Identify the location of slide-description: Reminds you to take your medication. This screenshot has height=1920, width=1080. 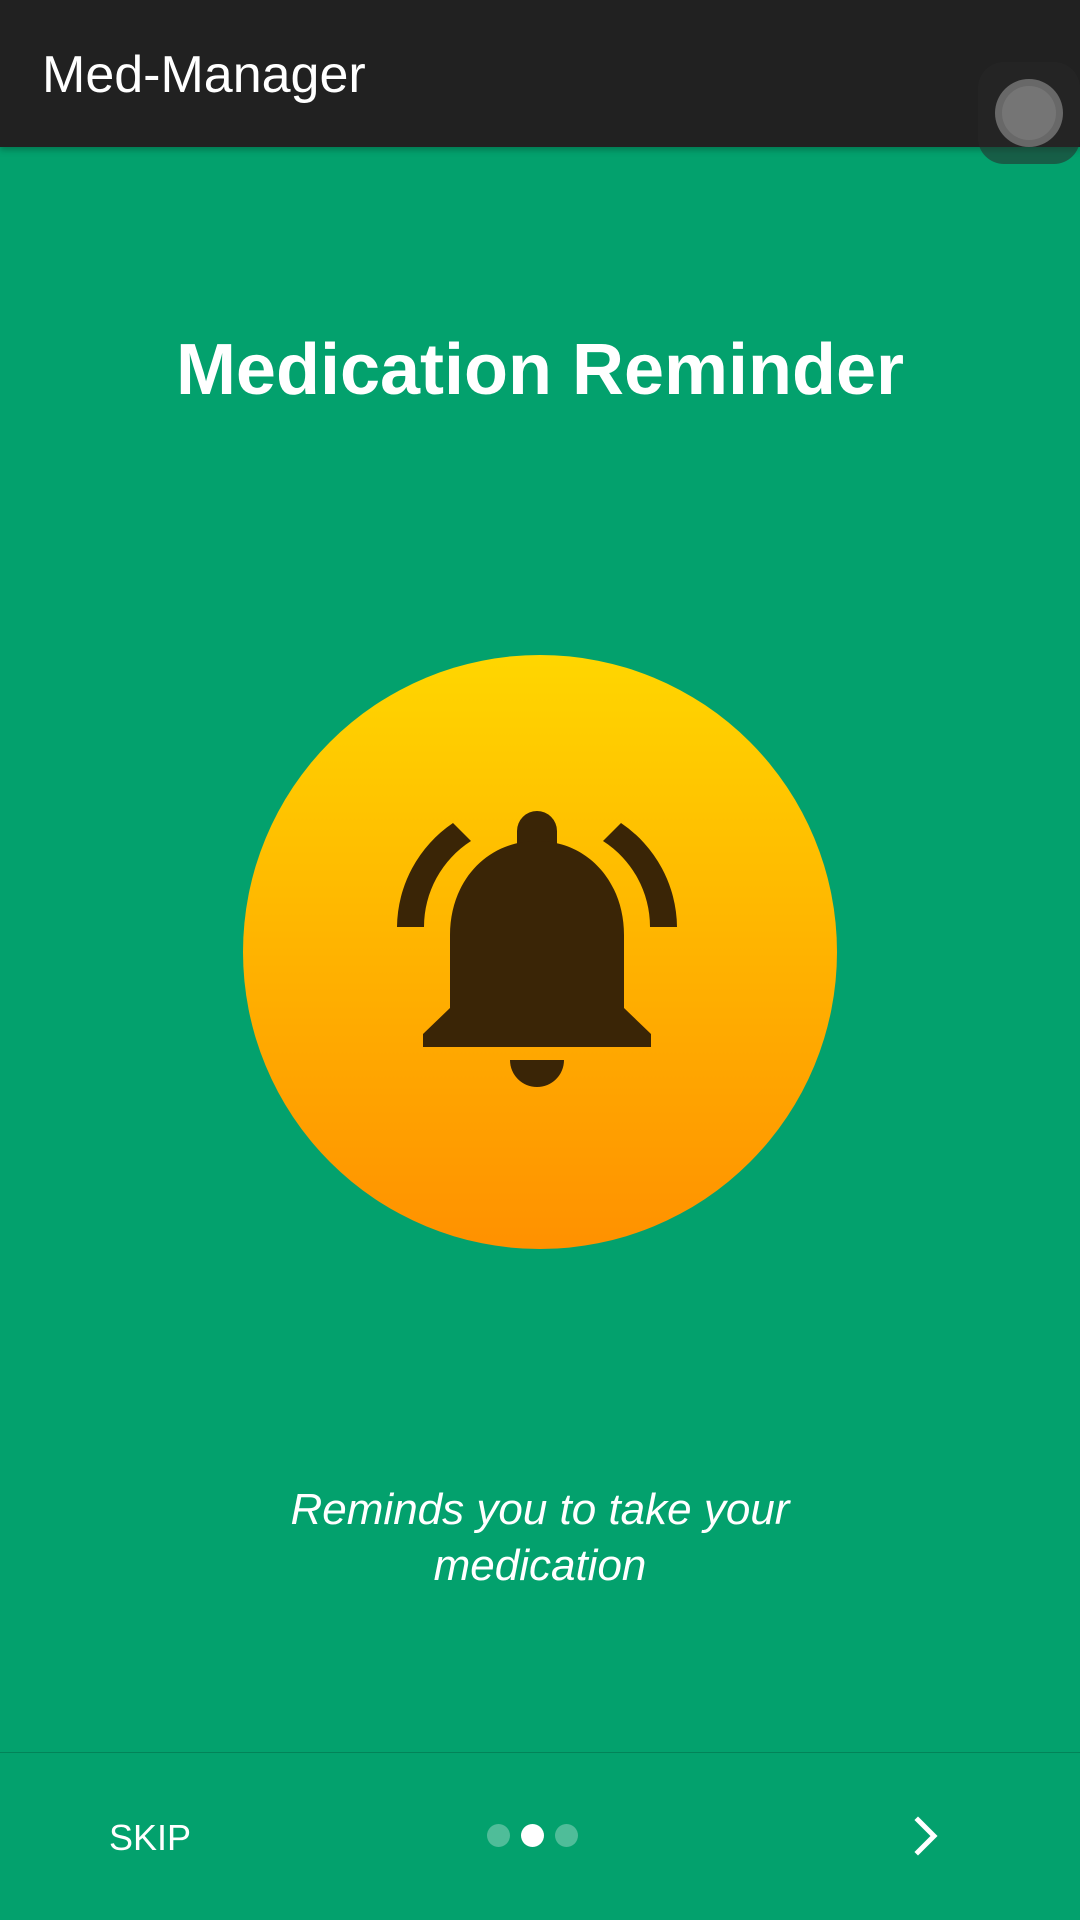
(540, 1537).